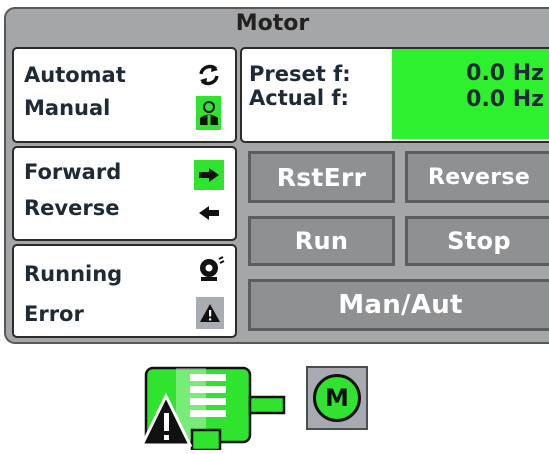 This screenshot has height=454, width=549. Describe the element at coordinates (299, 98) in the screenshot. I see `actual-frequency-label: Actual f:` at that location.